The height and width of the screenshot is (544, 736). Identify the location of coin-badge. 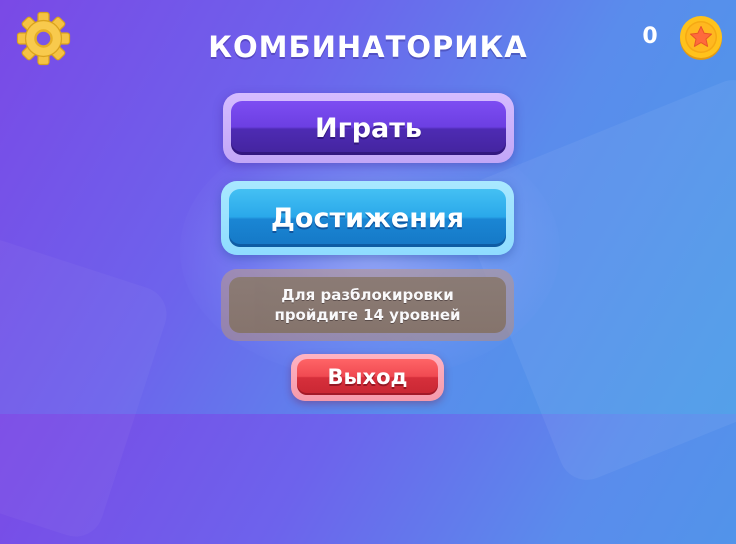
(701, 38).